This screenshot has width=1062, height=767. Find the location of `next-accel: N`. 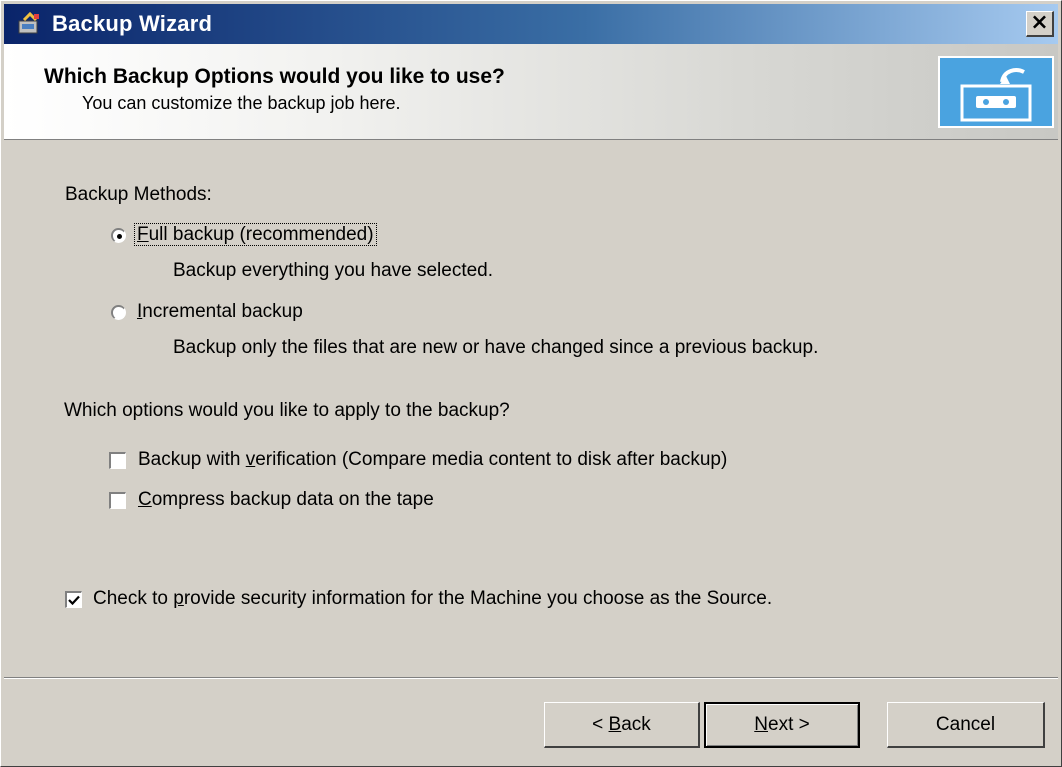

next-accel: N is located at coordinates (761, 724).